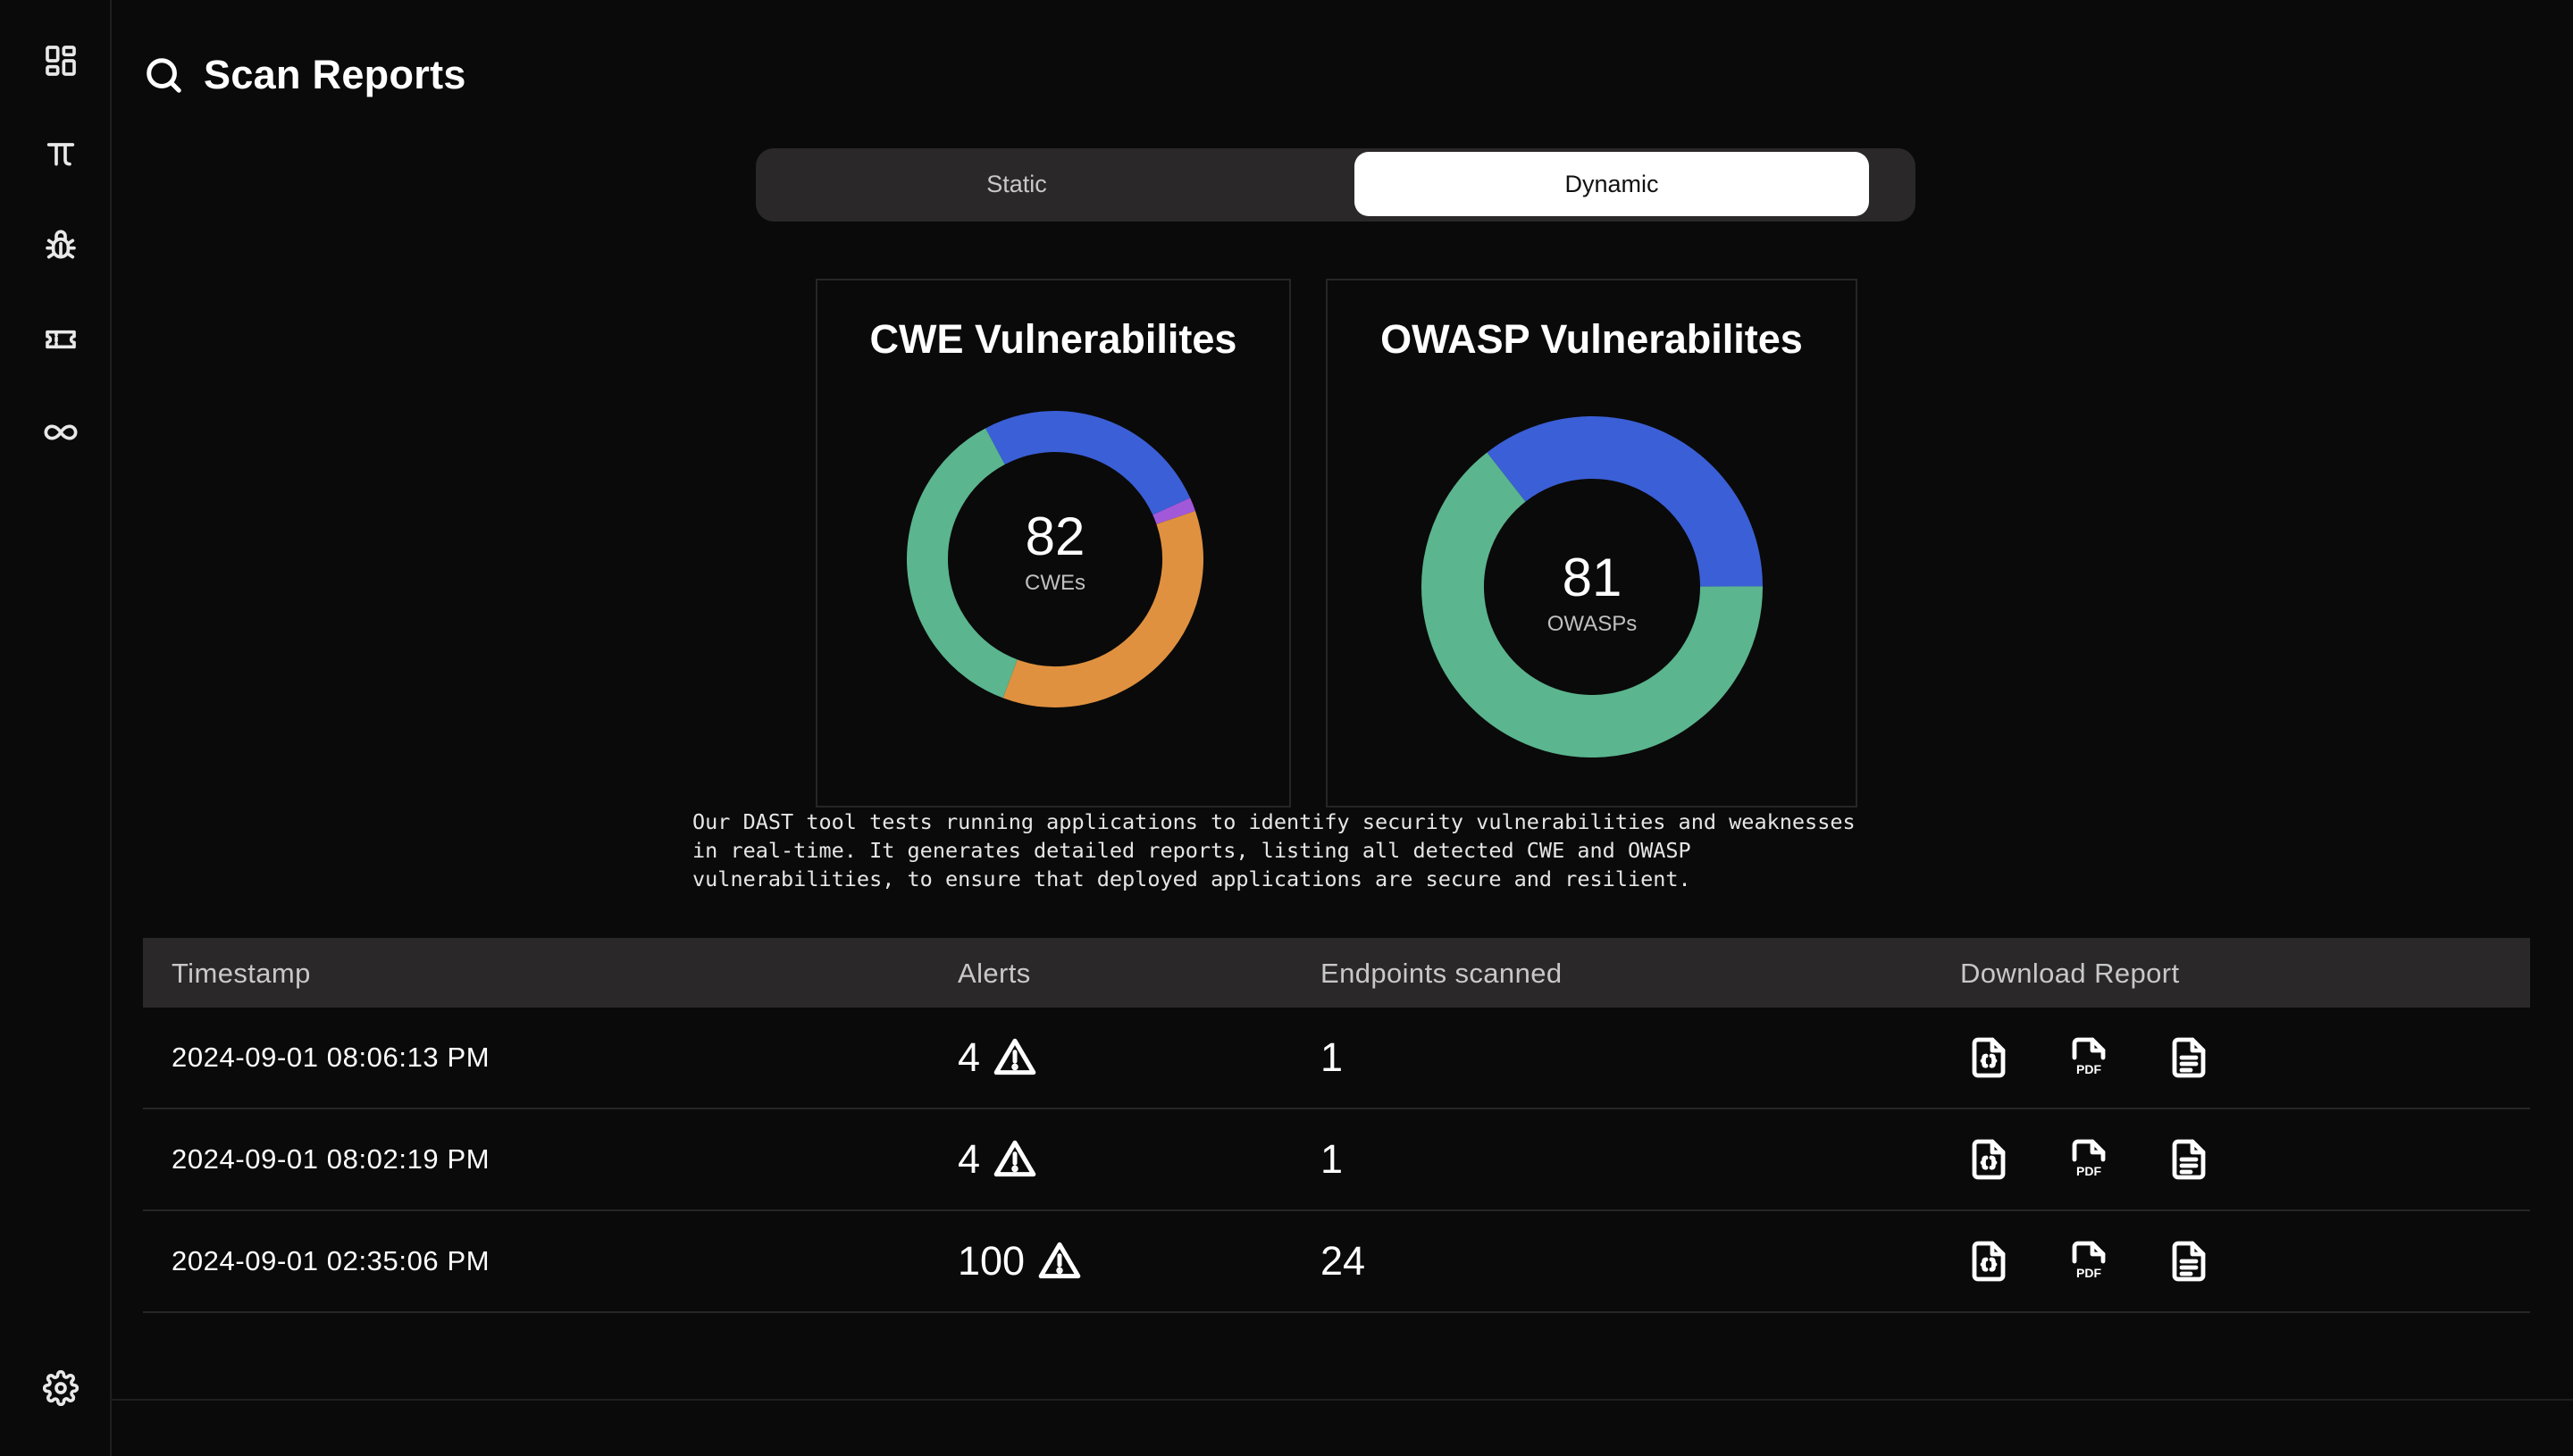 This screenshot has width=2573, height=1456. I want to click on header-download: Download Report, so click(2070, 973).